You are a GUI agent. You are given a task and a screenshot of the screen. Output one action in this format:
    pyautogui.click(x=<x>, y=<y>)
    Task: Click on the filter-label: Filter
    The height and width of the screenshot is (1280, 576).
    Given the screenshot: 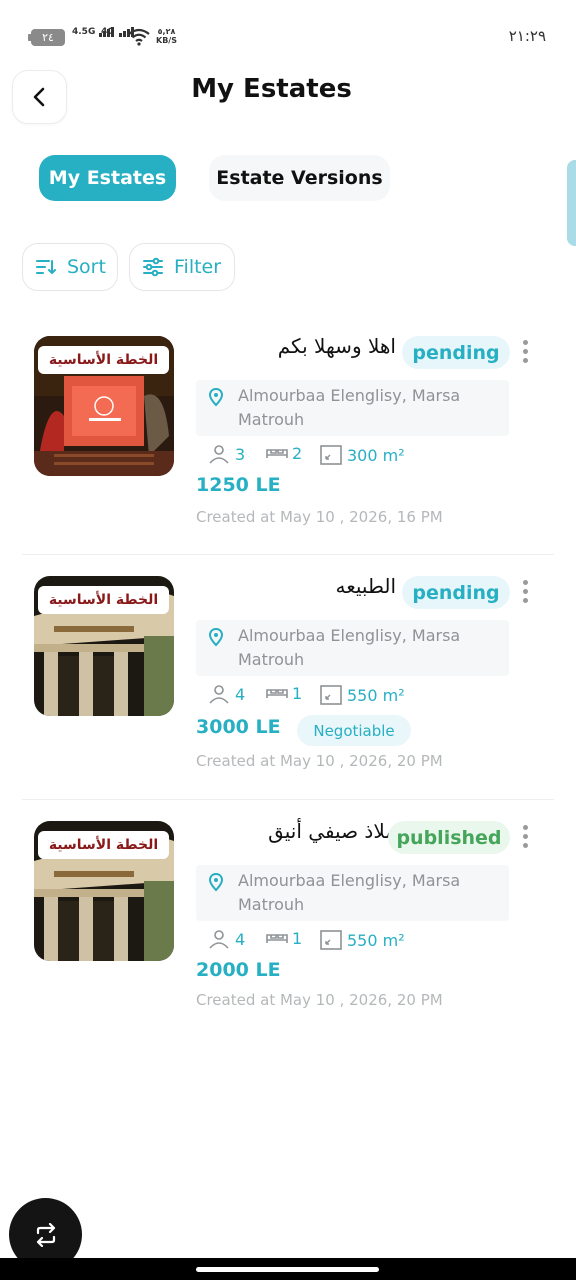 What is the action you would take?
    pyautogui.click(x=198, y=267)
    